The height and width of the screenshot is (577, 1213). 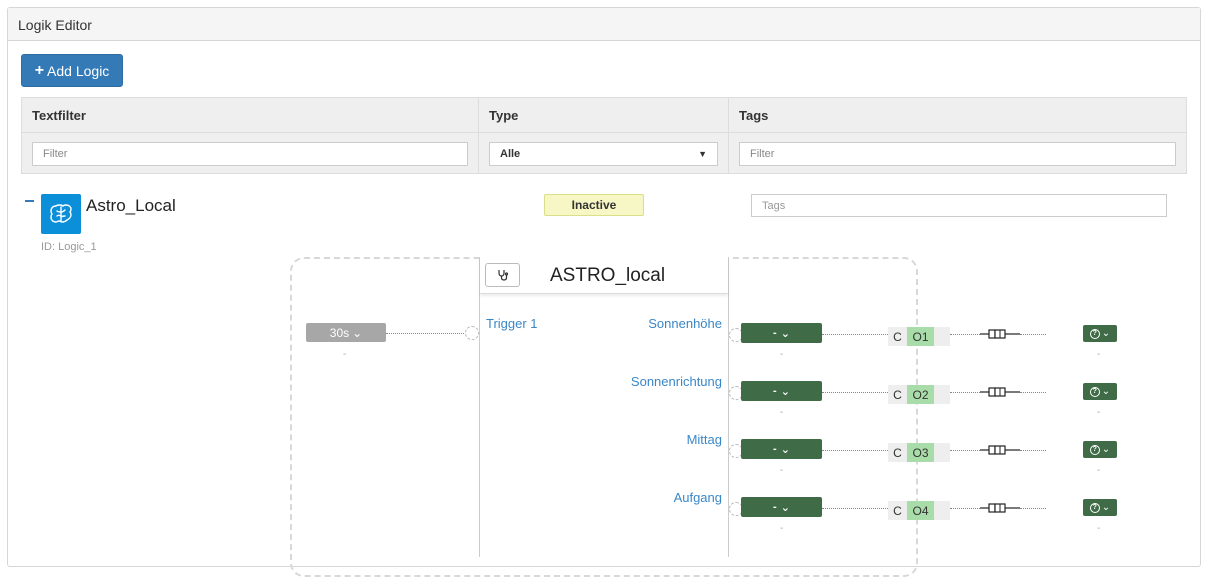 I want to click on trigger-interval-button: 30s ⌄, so click(x=346, y=332).